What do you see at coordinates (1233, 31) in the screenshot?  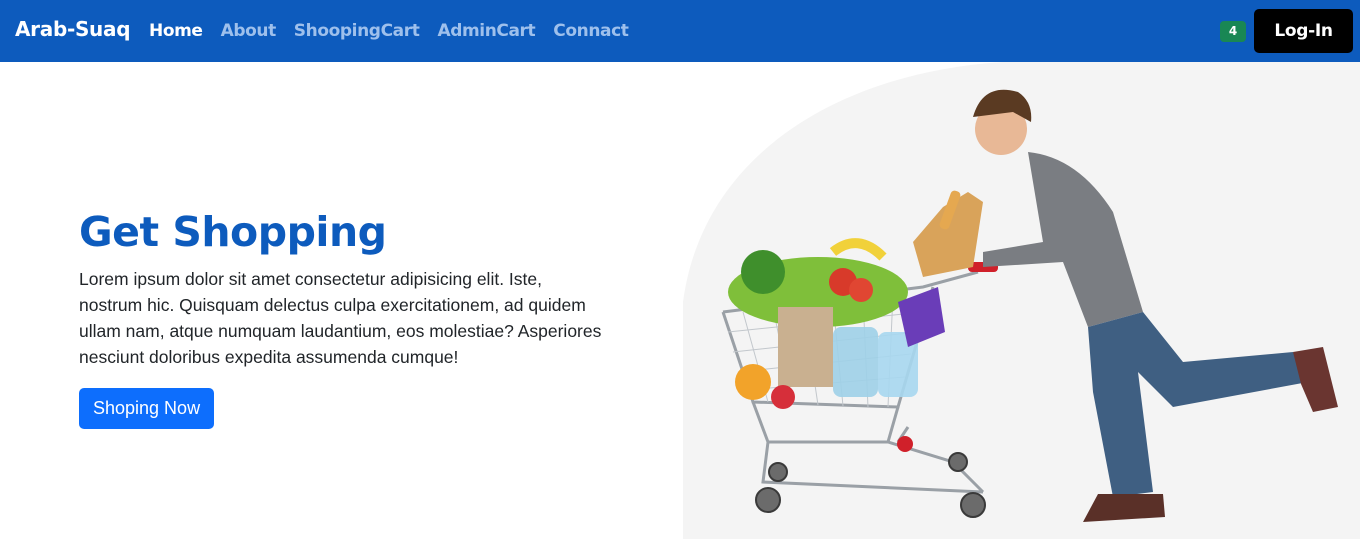 I see `cart-count-badge: 4` at bounding box center [1233, 31].